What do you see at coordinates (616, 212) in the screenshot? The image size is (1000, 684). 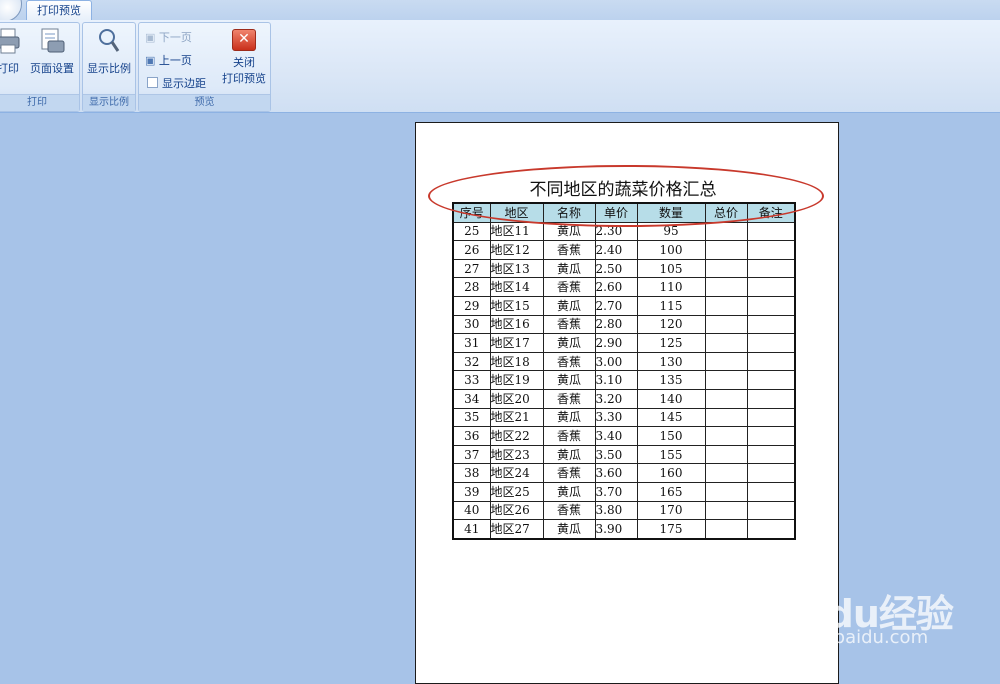 I see `col-header-unit-price: 单价` at bounding box center [616, 212].